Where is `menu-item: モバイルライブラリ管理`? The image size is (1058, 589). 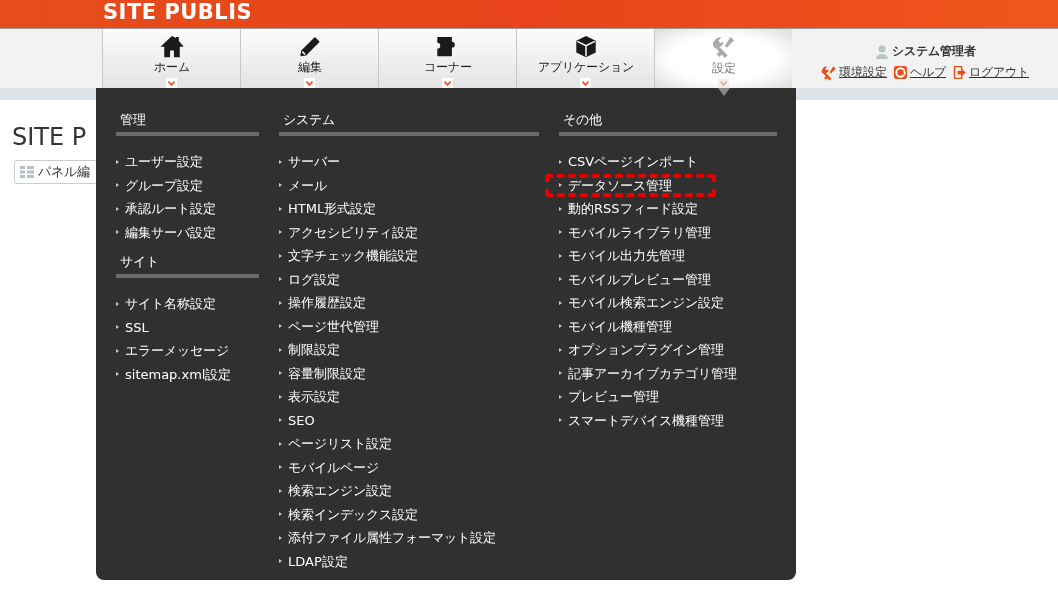 menu-item: モバイルライブラリ管理 is located at coordinates (650, 232).